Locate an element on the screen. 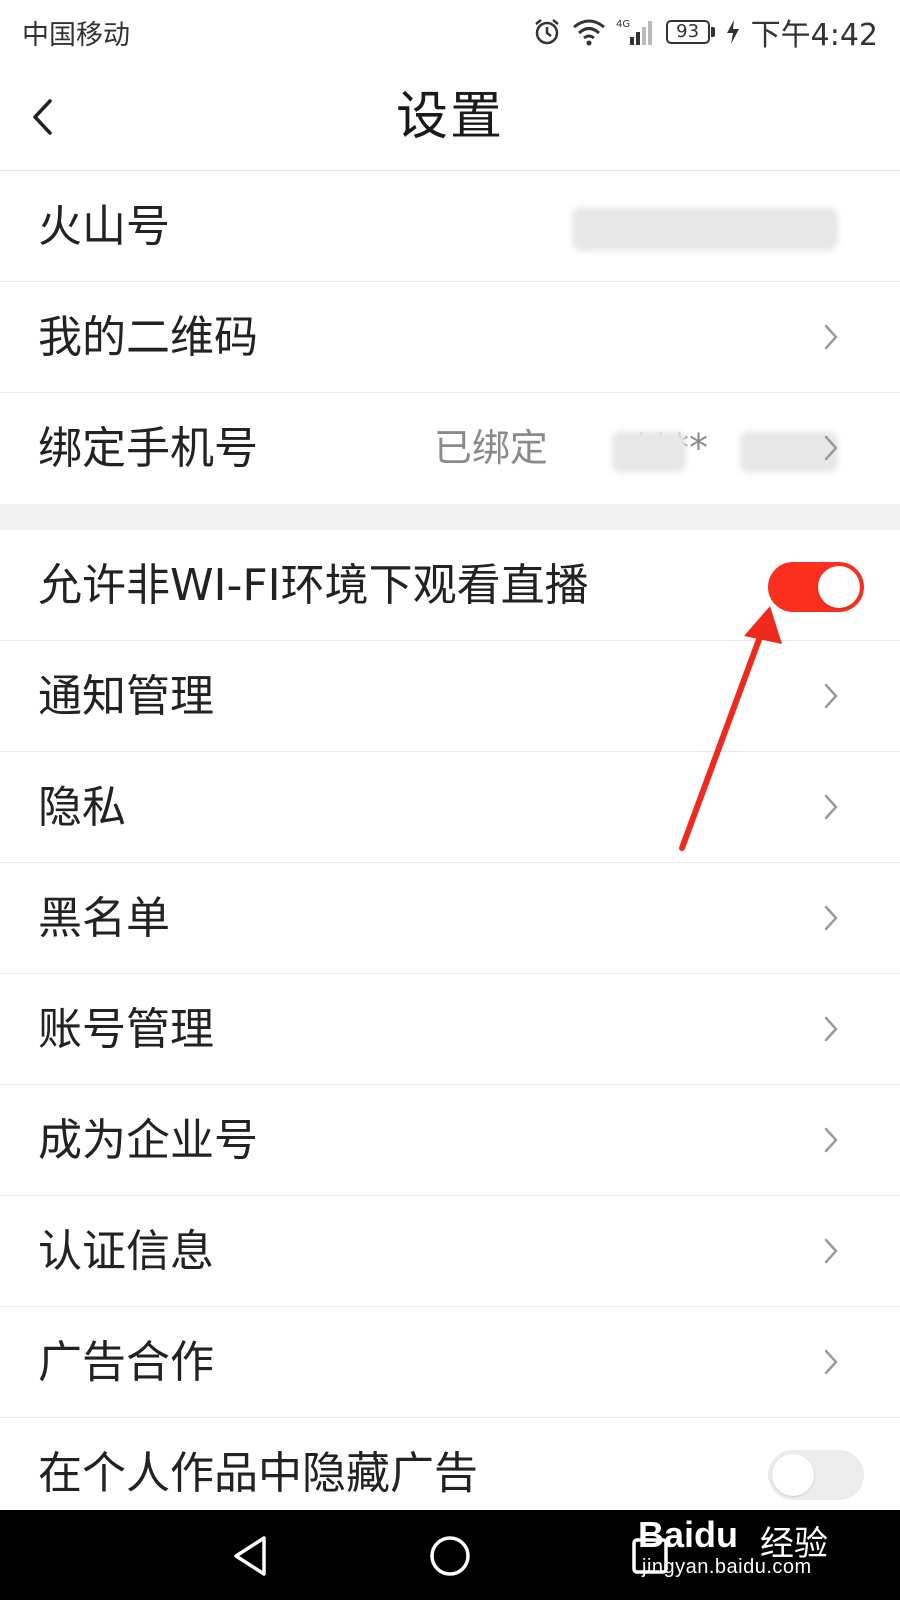  settings-row-ad-partnership: 广告合作 is located at coordinates (450, 1362).